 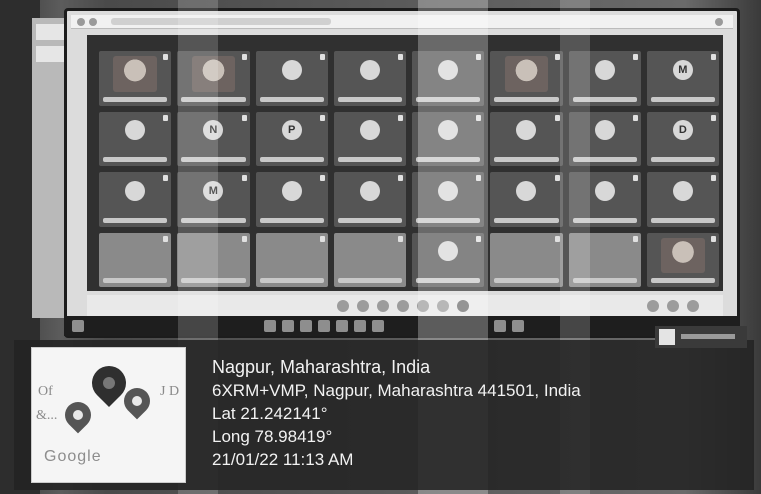 I want to click on participant-tile: P, so click(x=291, y=138).